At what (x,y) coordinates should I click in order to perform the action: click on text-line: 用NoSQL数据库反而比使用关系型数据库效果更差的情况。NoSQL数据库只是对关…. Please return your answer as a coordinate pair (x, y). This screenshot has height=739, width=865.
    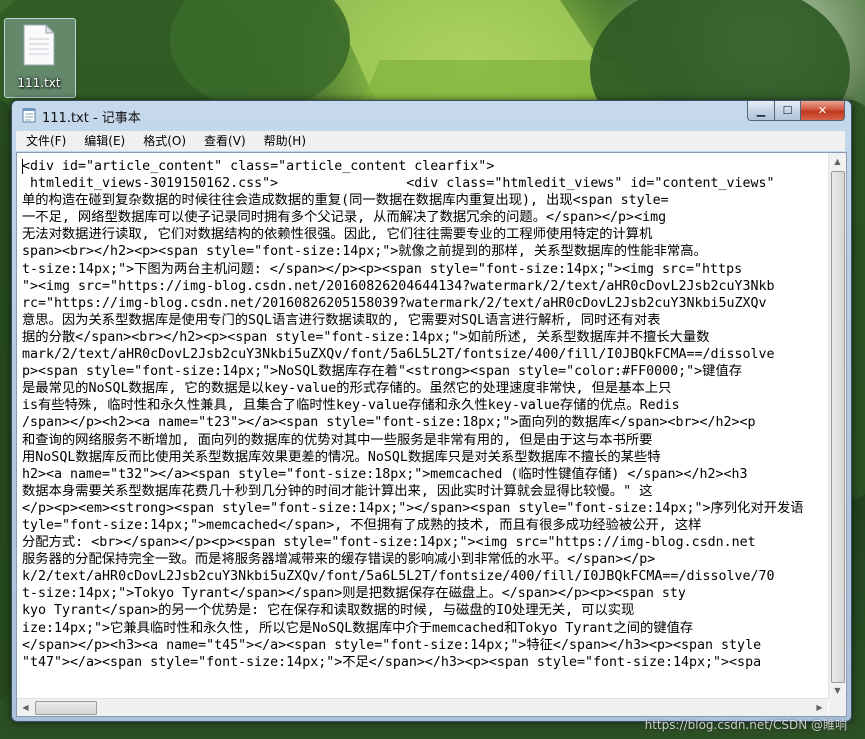
    Looking at the image, I should click on (341, 457).